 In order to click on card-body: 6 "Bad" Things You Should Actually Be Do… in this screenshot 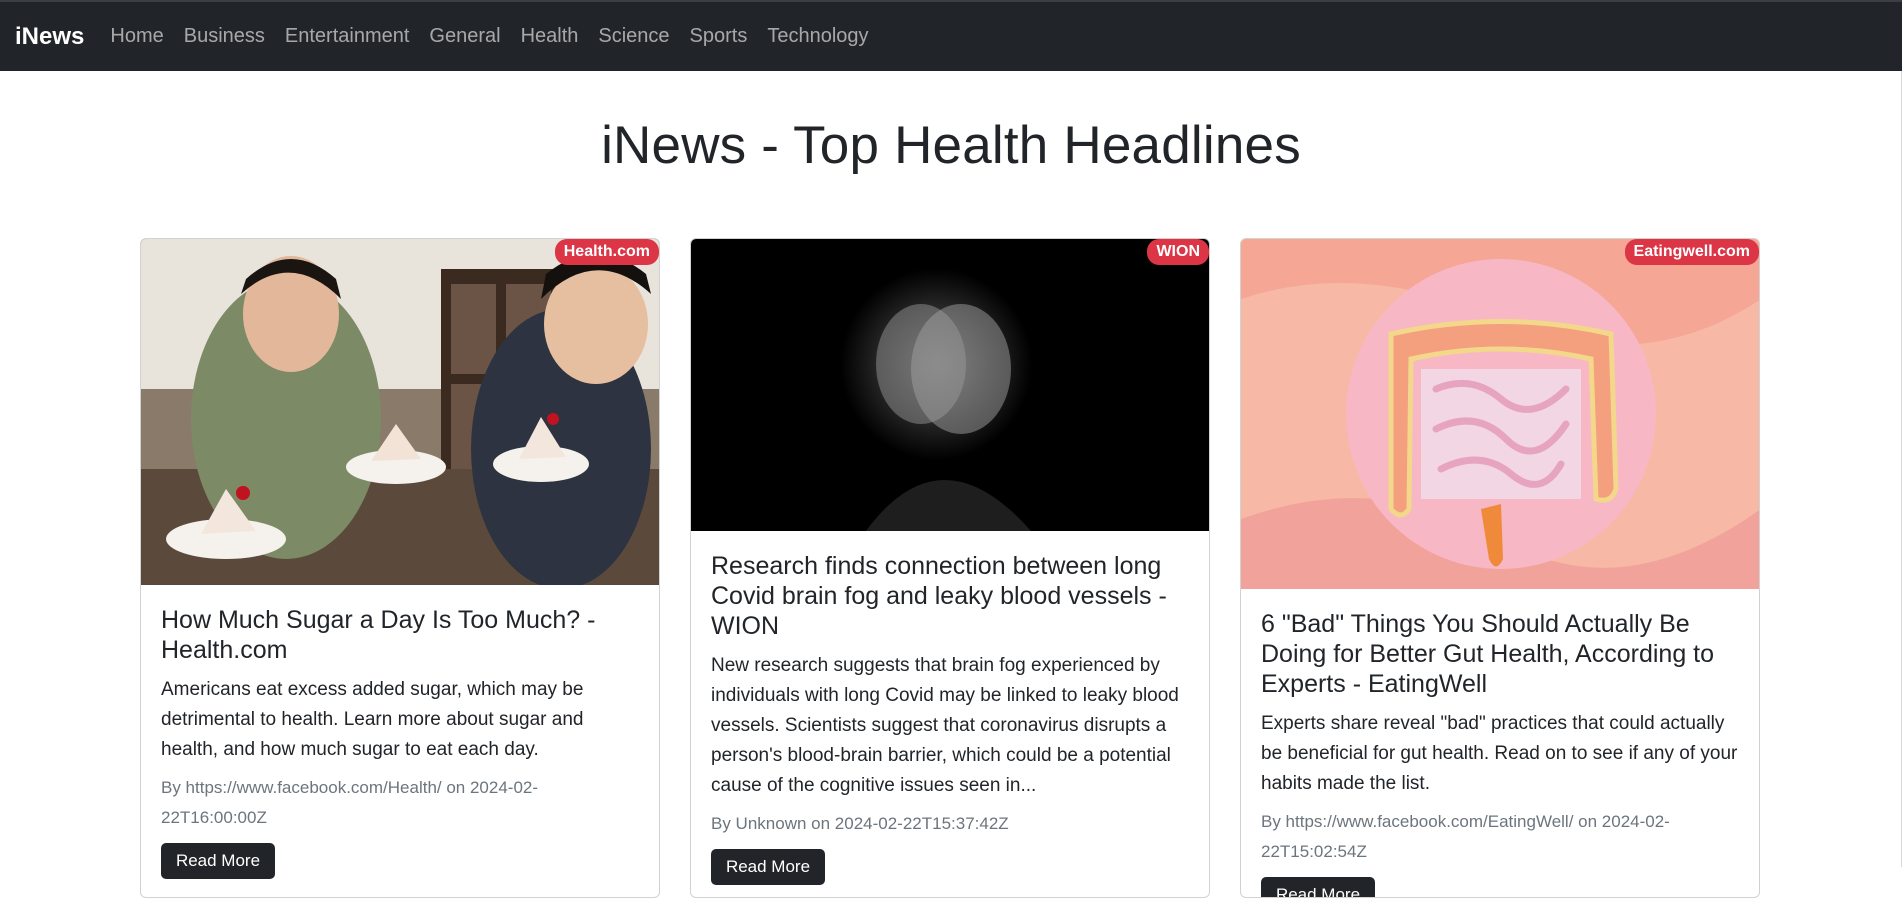, I will do `click(1500, 743)`.